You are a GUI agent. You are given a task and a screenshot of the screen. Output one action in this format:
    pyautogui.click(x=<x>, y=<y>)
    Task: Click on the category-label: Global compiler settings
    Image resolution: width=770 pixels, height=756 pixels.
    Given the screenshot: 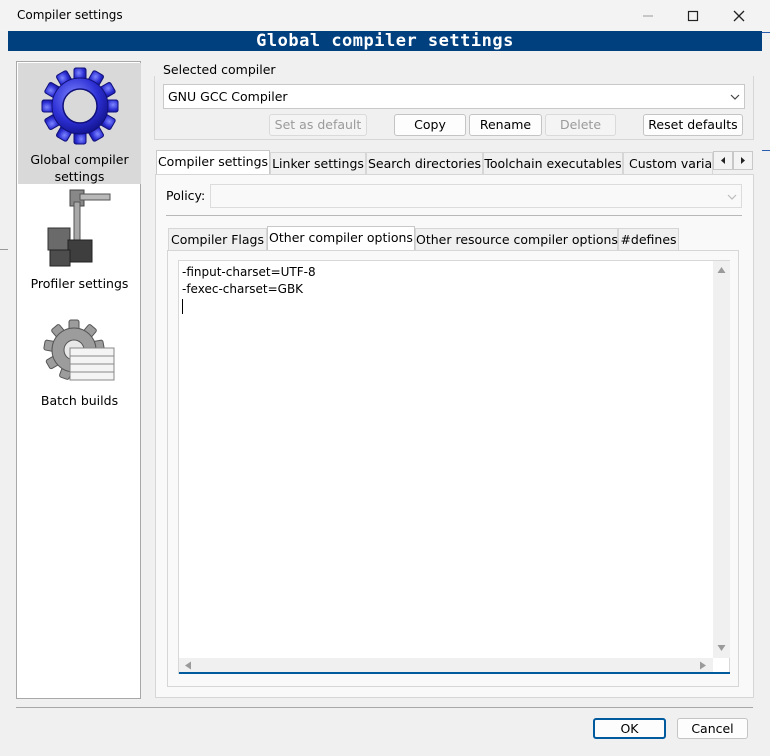 What is the action you would take?
    pyautogui.click(x=79, y=168)
    